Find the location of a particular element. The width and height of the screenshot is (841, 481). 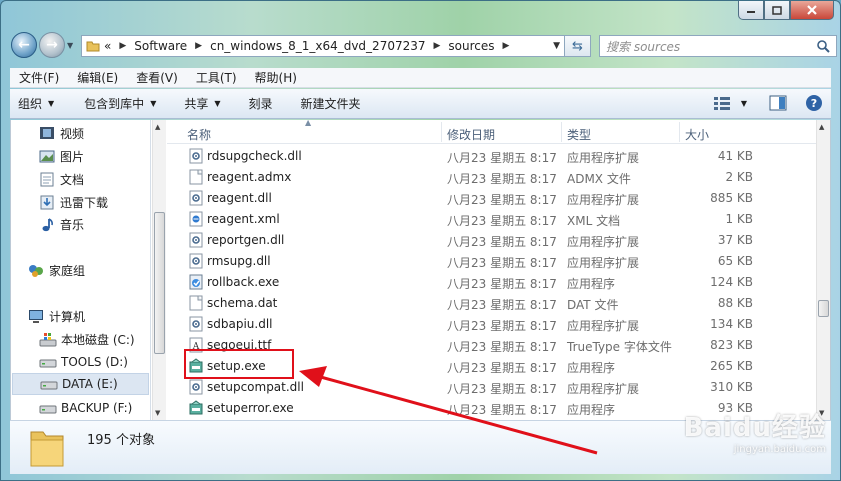

refresh-button: ⇆ is located at coordinates (578, 46).